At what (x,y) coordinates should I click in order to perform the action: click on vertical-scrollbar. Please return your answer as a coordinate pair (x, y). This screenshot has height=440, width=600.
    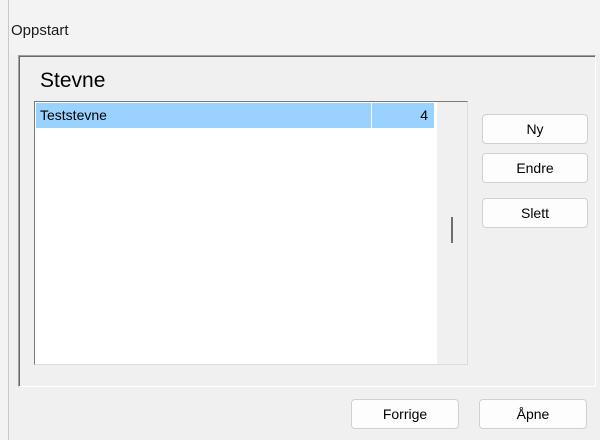
    Looking at the image, I should click on (452, 233).